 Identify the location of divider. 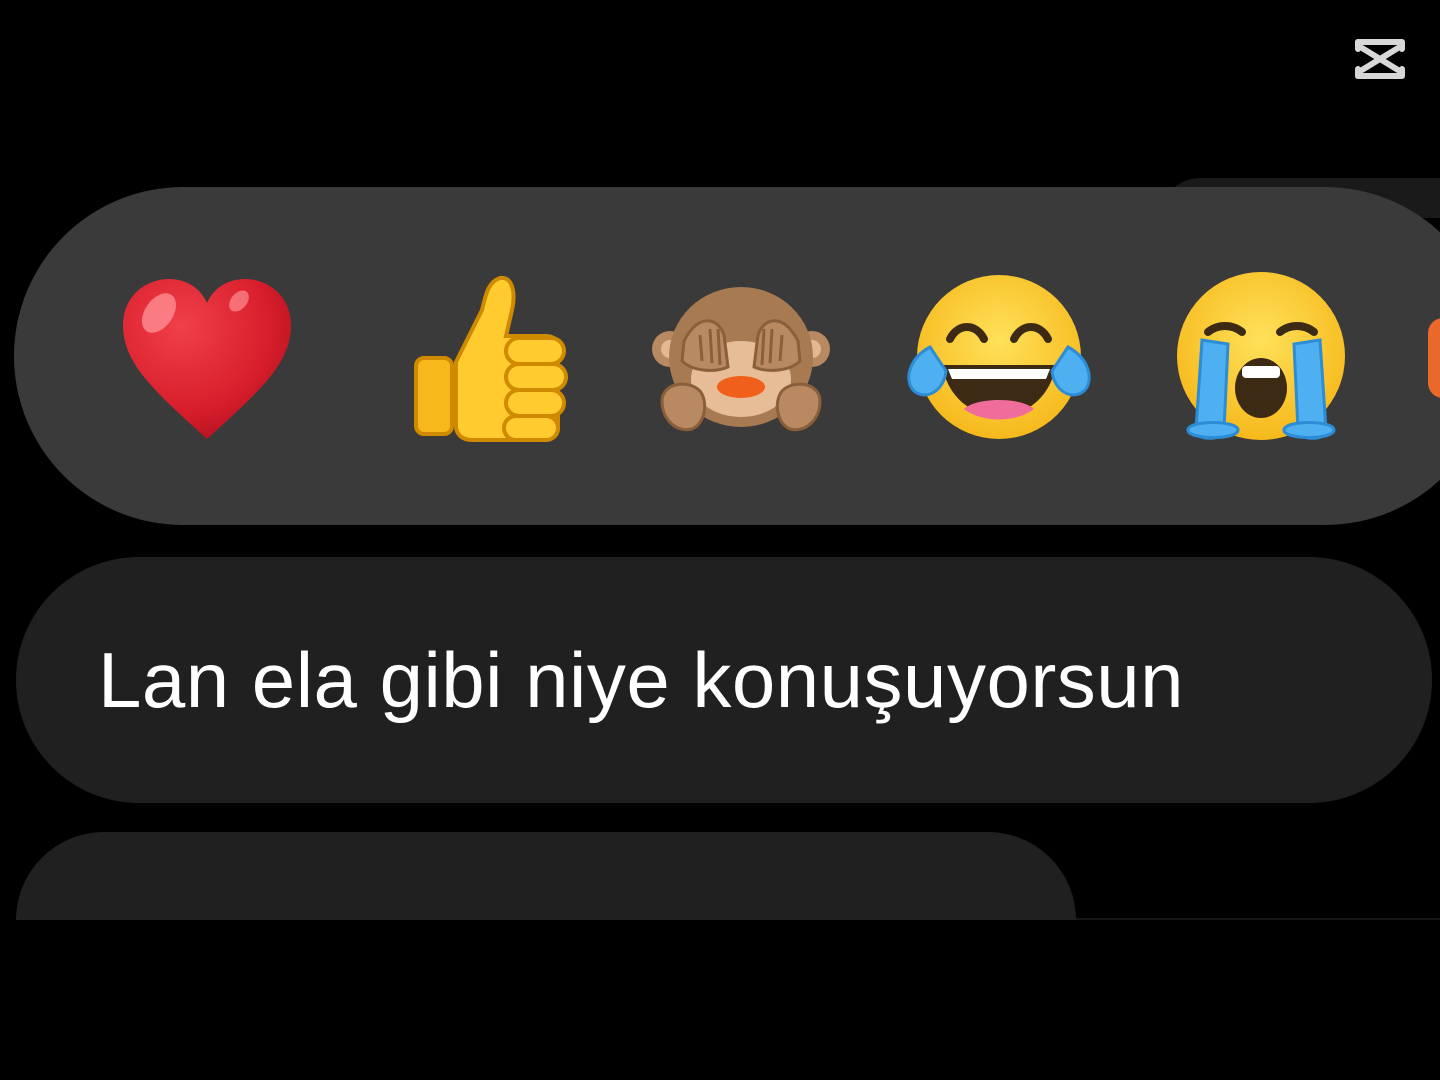
(1258, 919).